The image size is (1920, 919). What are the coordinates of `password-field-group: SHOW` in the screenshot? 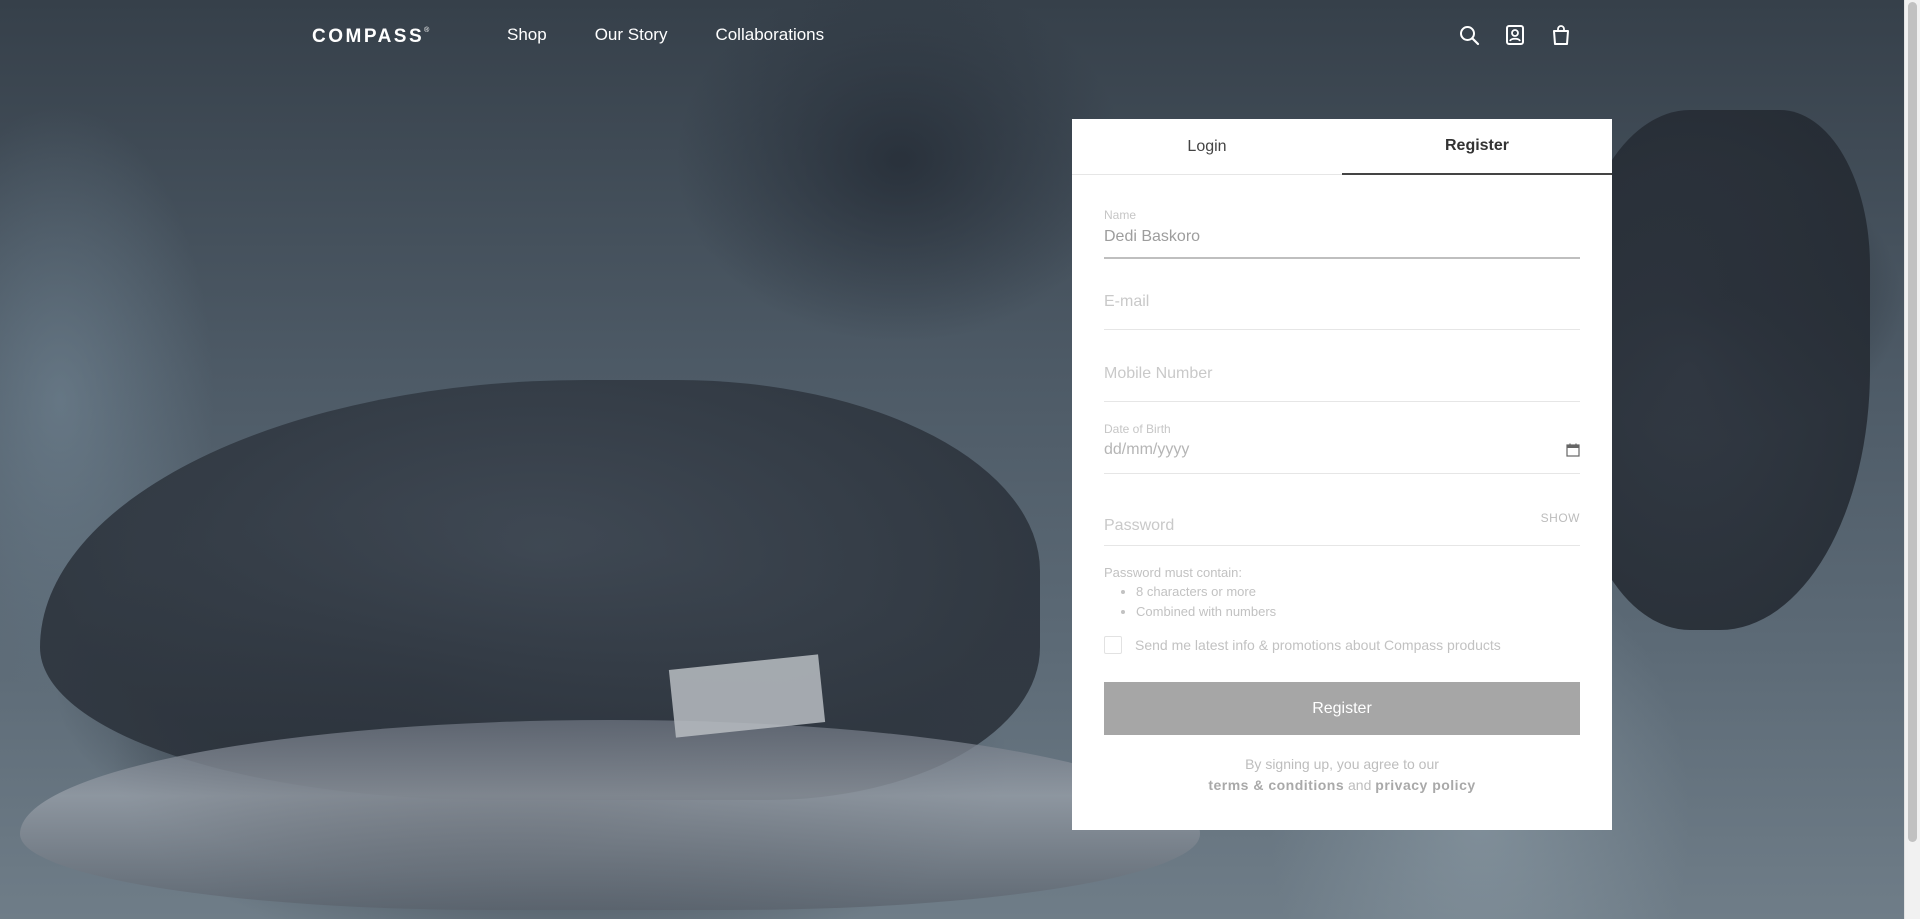 It's located at (1342, 510).